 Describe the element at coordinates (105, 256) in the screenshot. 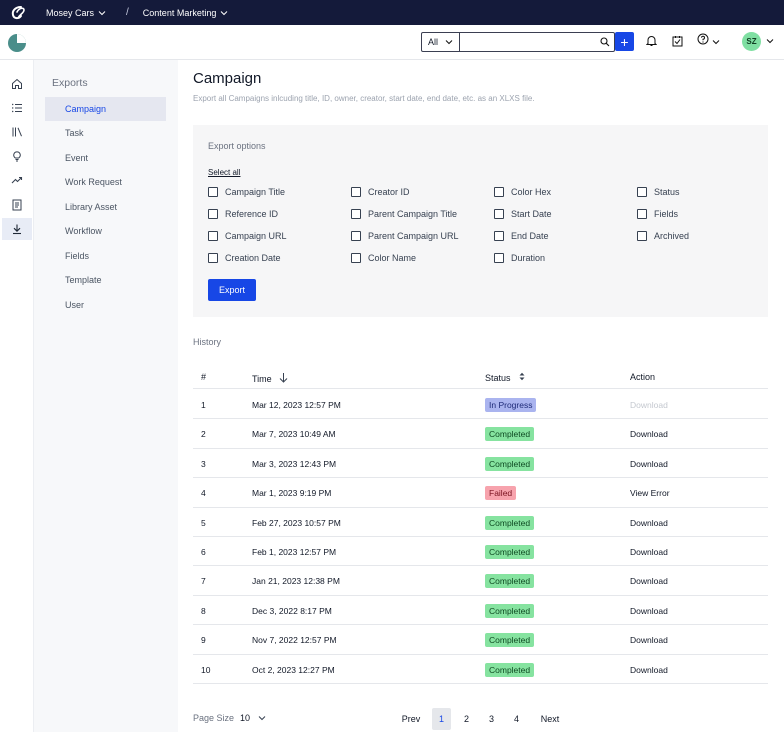

I see `sidebar-item-fields: Fields` at that location.